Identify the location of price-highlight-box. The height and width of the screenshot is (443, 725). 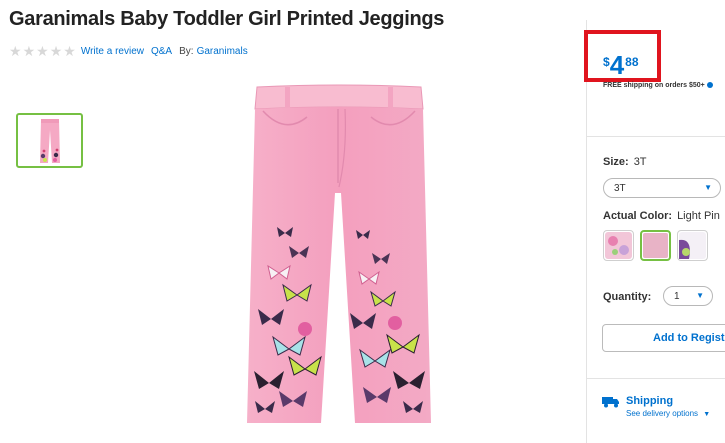
(622, 56).